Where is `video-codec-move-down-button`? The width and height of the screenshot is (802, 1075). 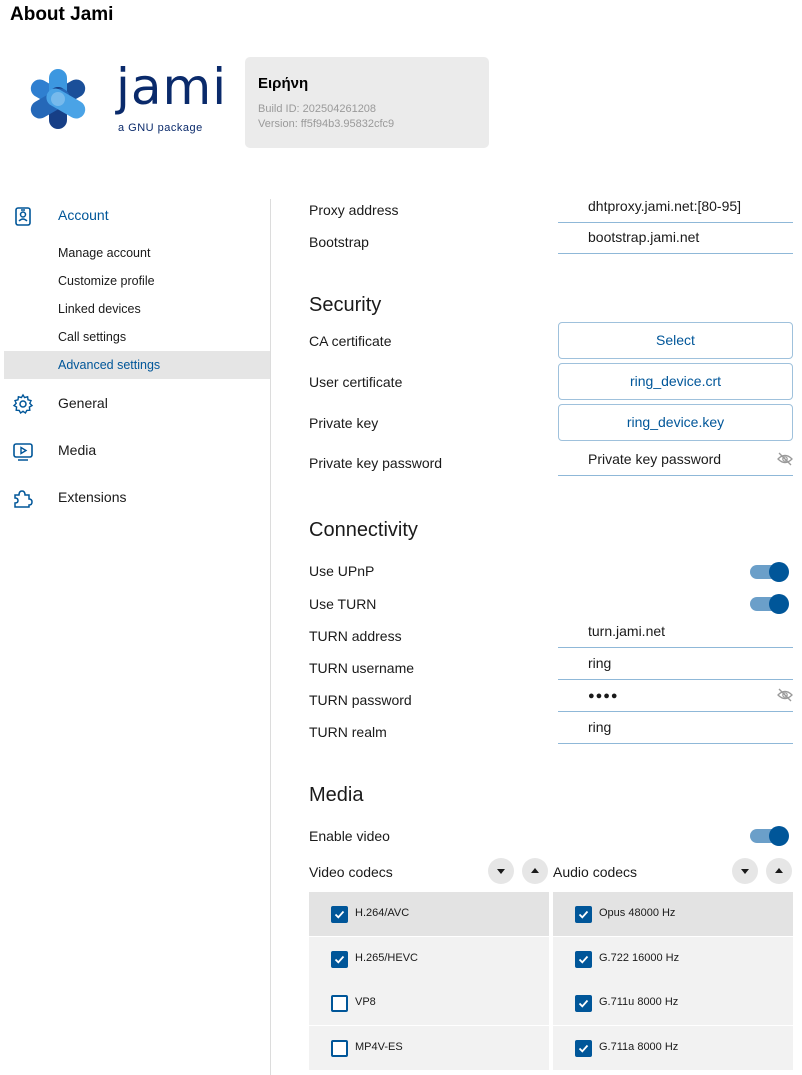
video-codec-move-down-button is located at coordinates (501, 871).